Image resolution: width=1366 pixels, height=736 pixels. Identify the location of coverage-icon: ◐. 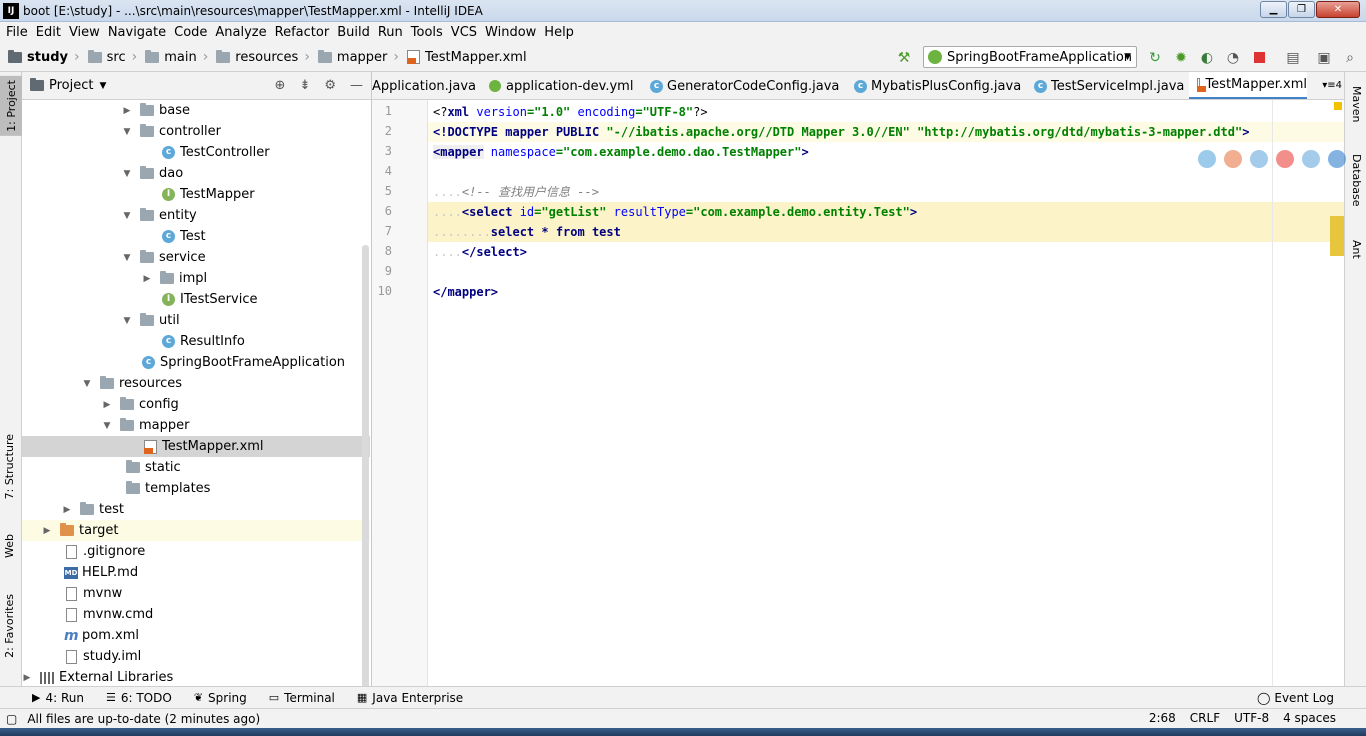
(1207, 58).